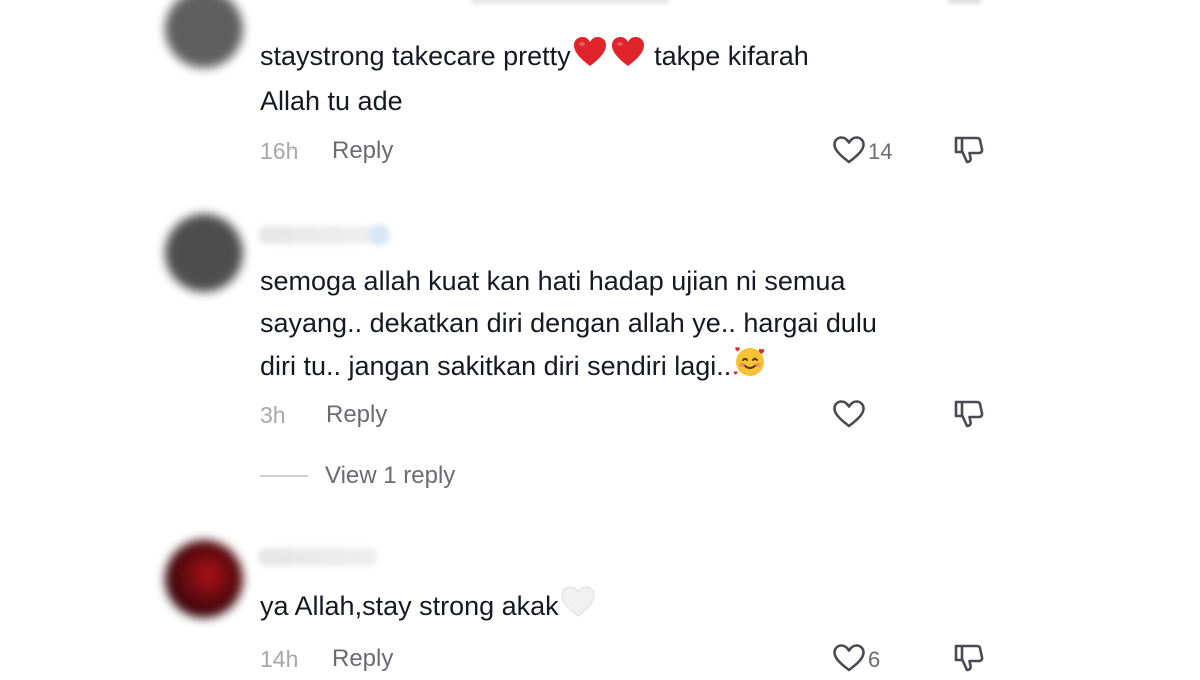 This screenshot has height=680, width=1200. Describe the element at coordinates (409, 606) in the screenshot. I see `comment-text-line: ya Allah,stay strong akak` at that location.